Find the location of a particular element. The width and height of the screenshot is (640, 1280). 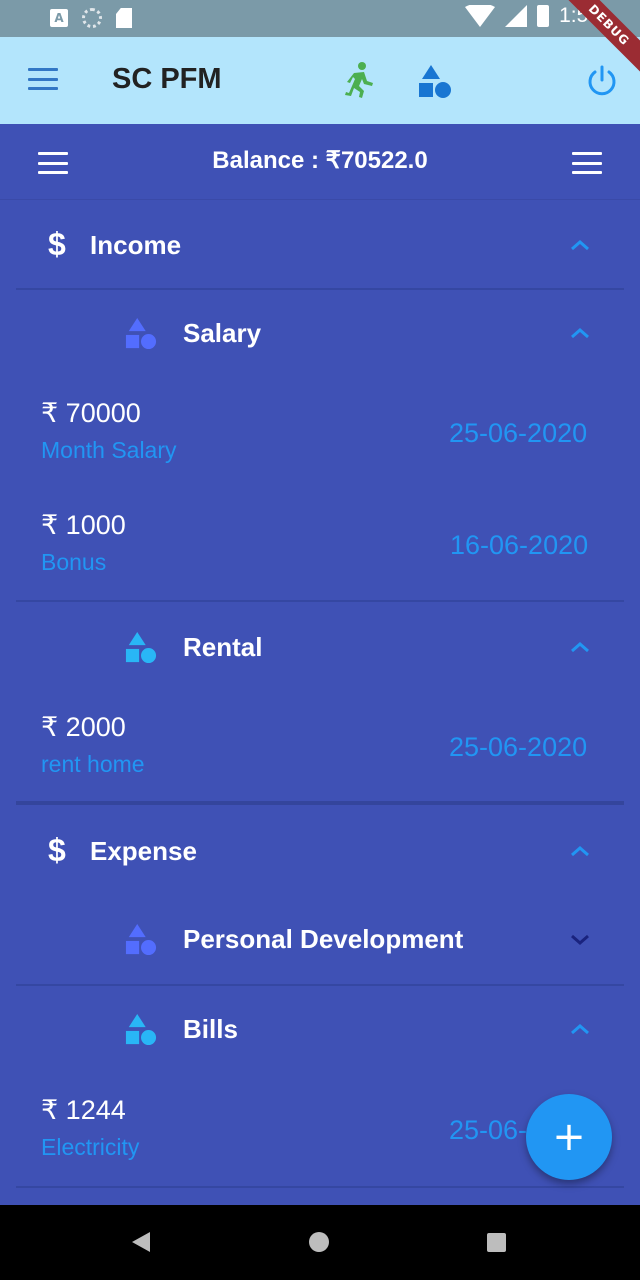

drawer-menu-button is located at coordinates (43, 80).